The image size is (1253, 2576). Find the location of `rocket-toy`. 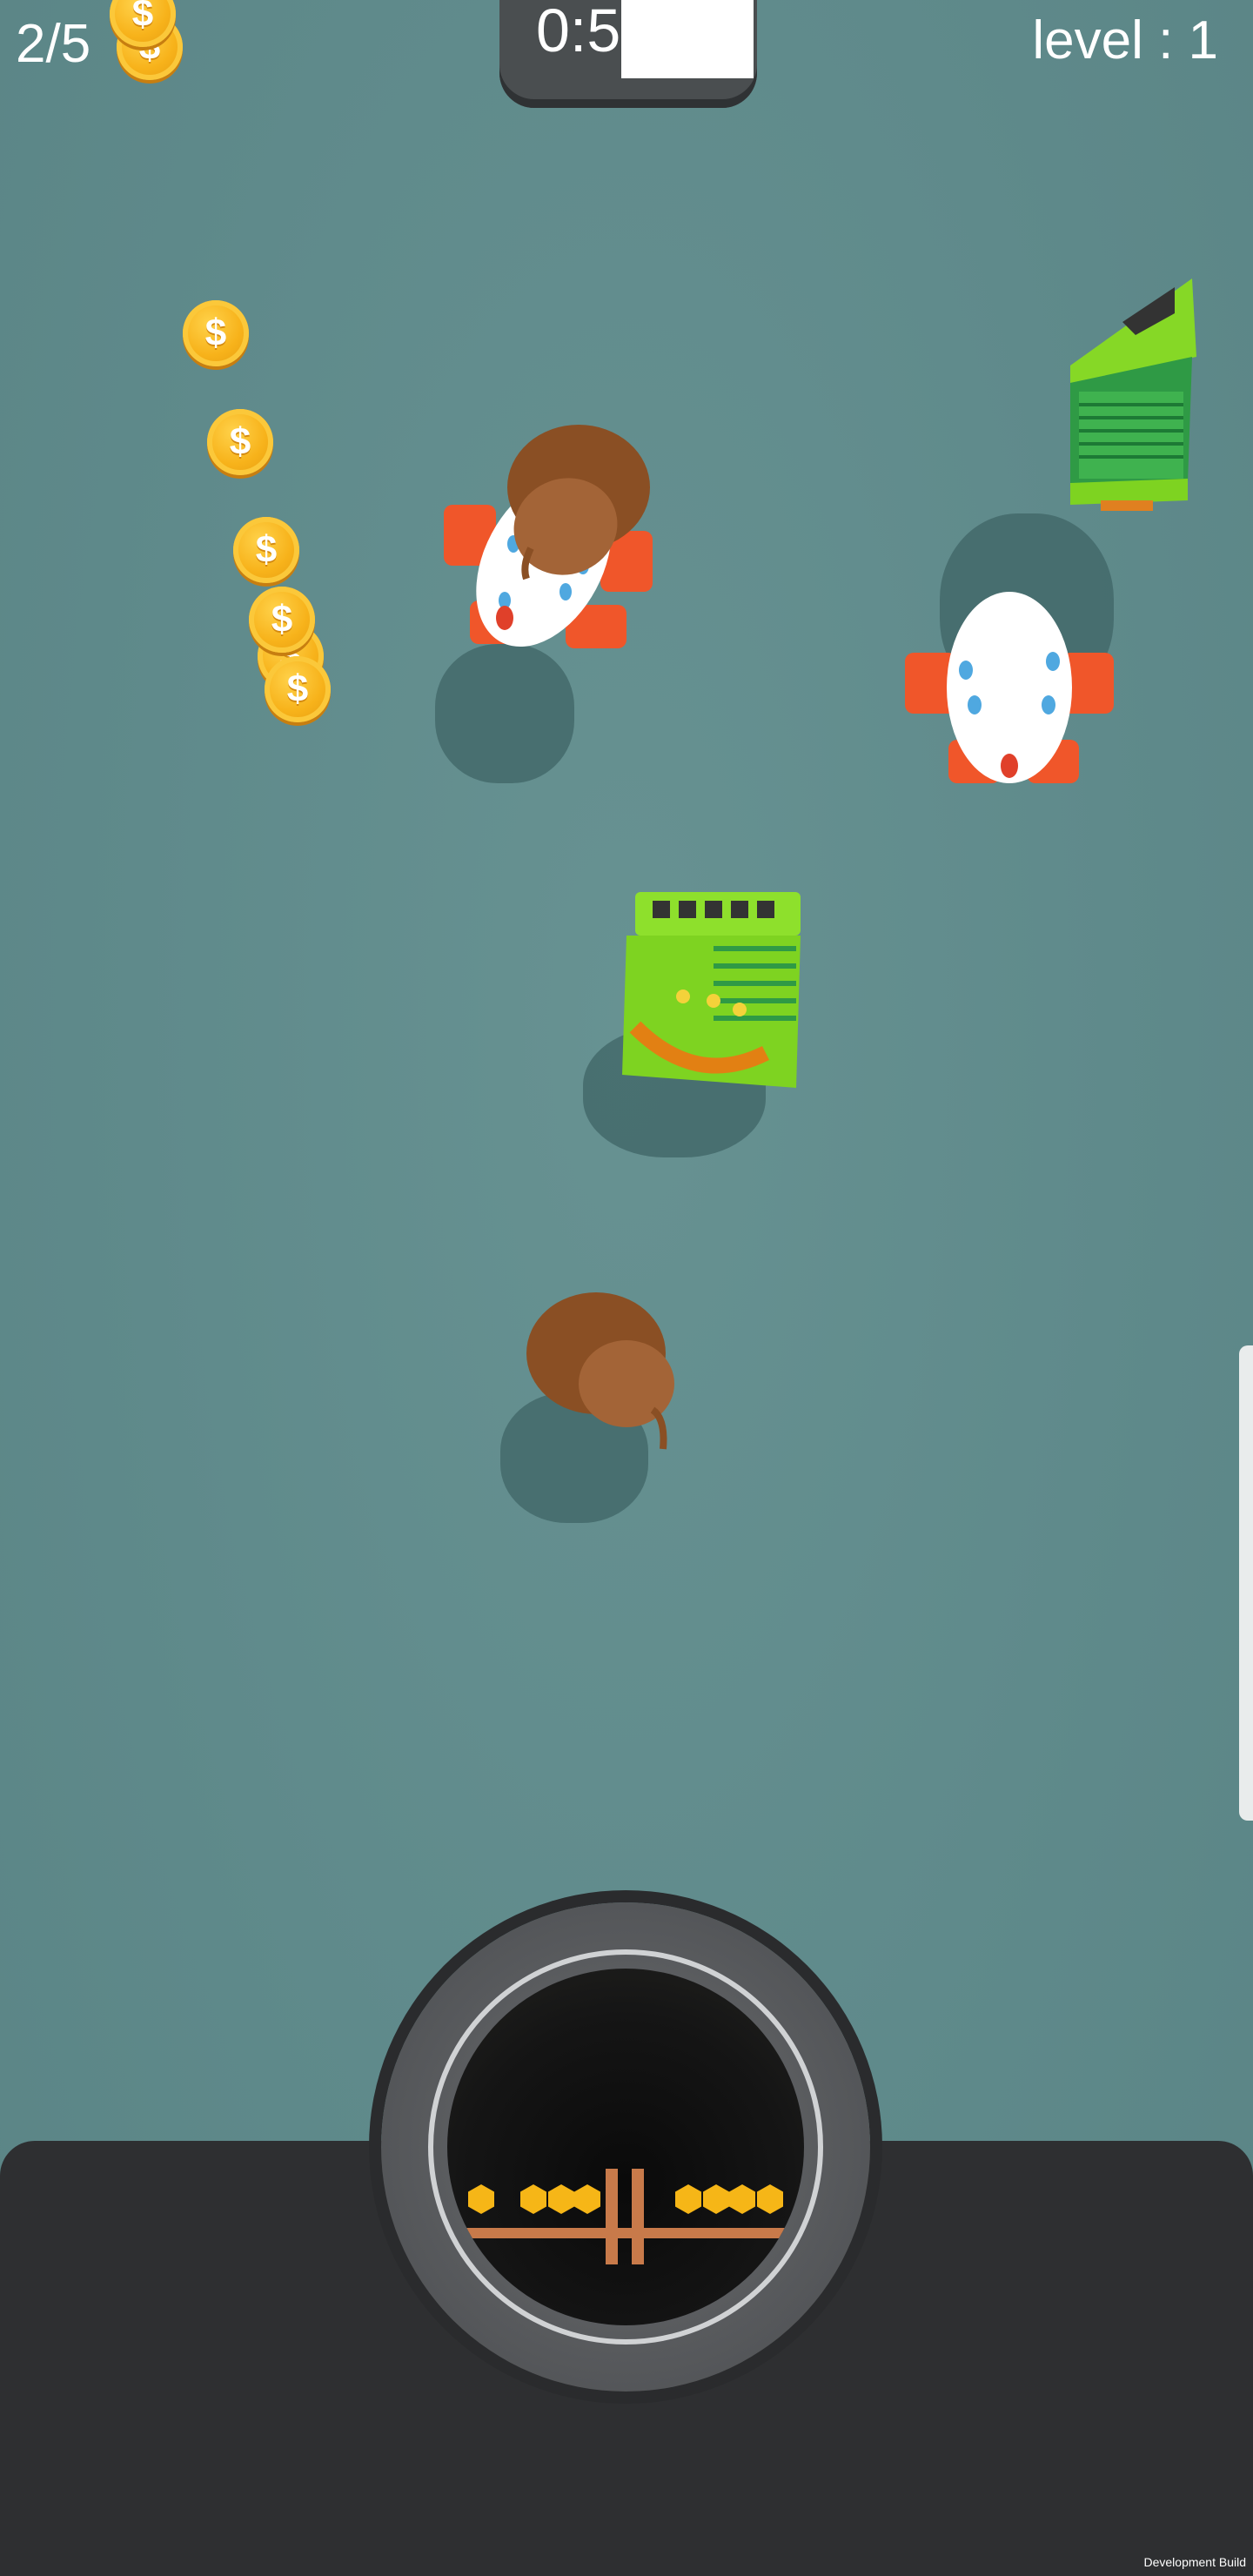

rocket-toy is located at coordinates (1009, 696).